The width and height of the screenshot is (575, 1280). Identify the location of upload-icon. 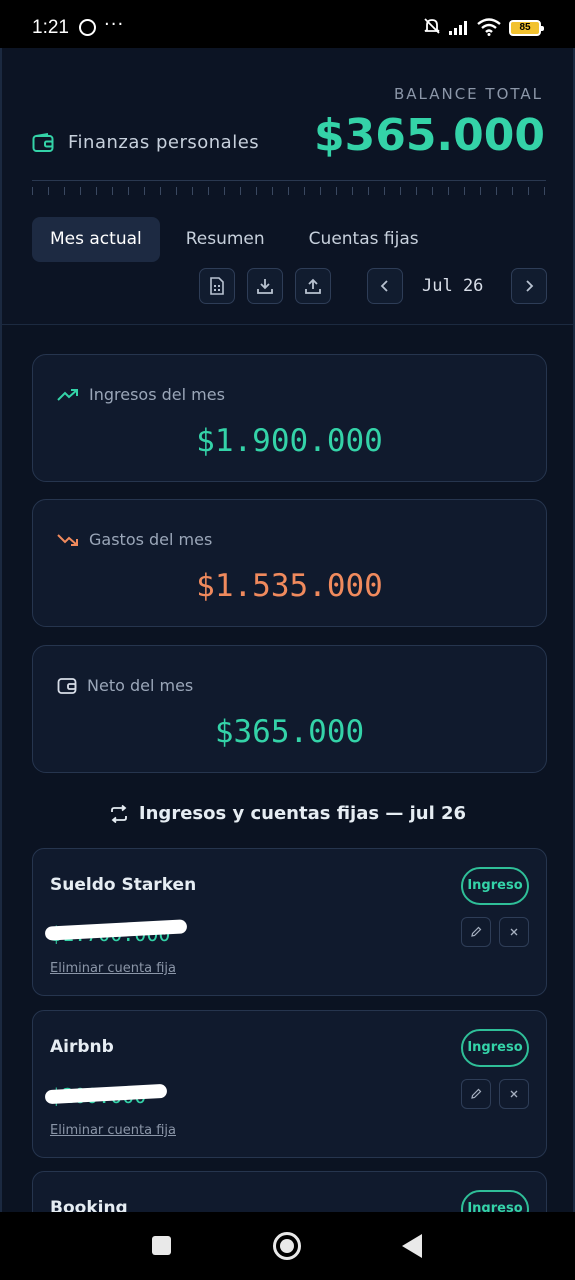
(313, 286).